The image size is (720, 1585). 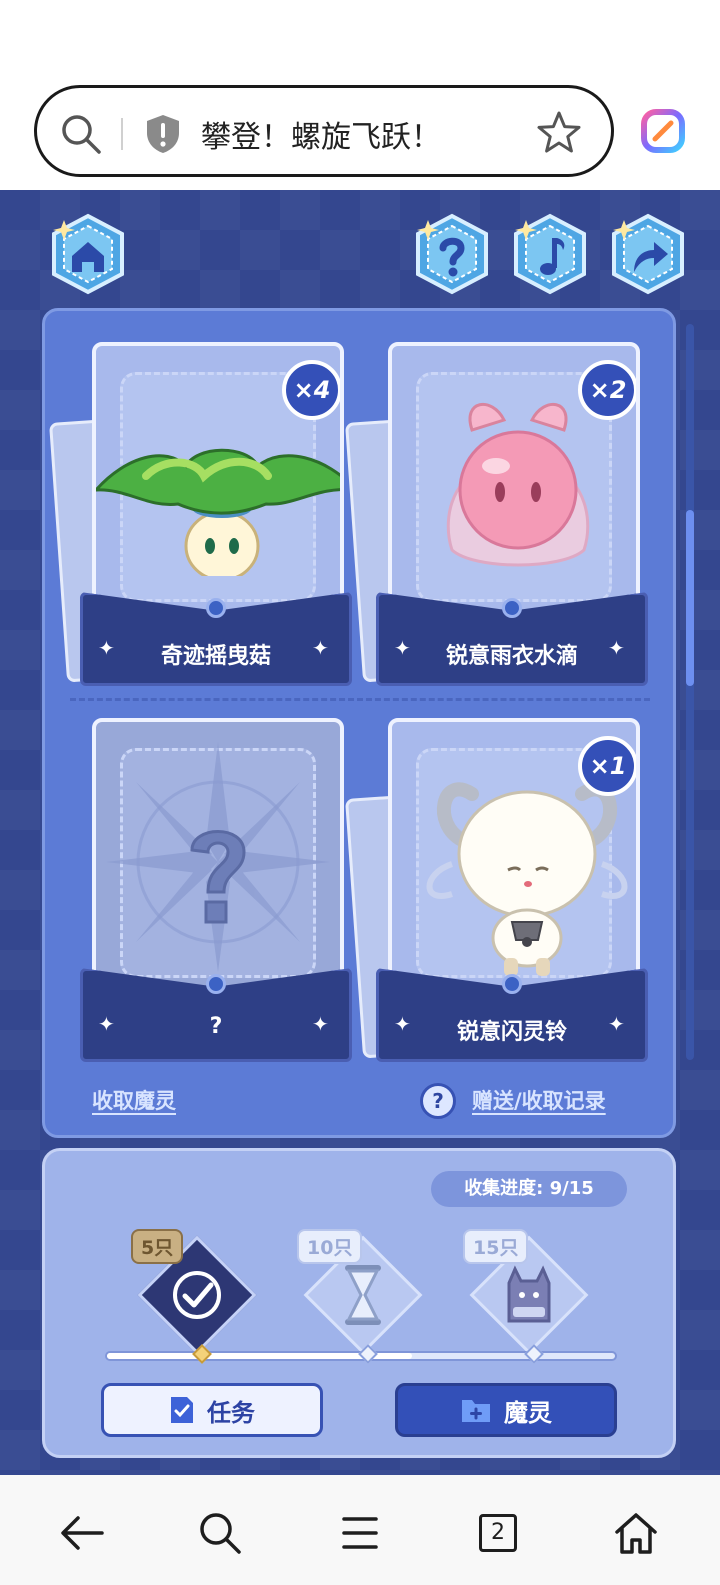 I want to click on milestone-15: 15只, so click(x=526, y=1293).